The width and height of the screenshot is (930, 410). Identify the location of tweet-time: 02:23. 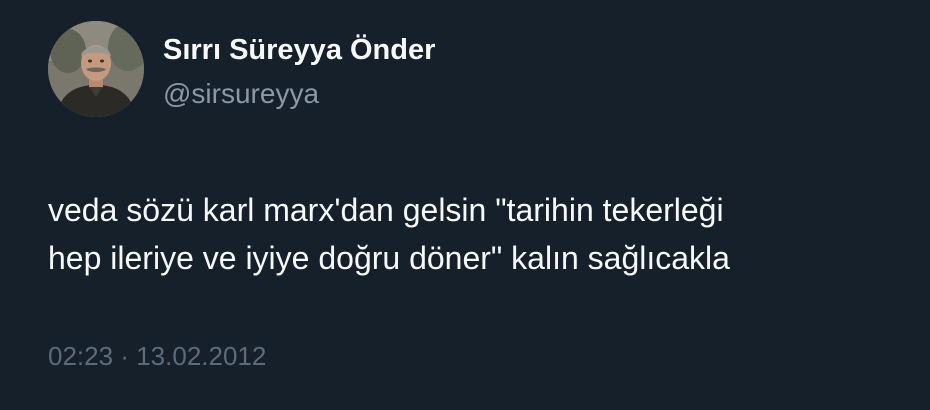
(81, 356).